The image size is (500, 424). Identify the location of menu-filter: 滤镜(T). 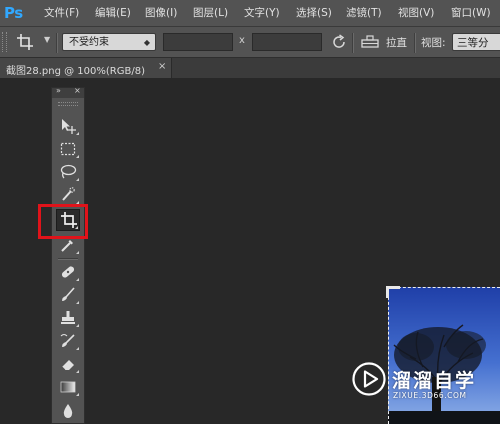
(364, 13).